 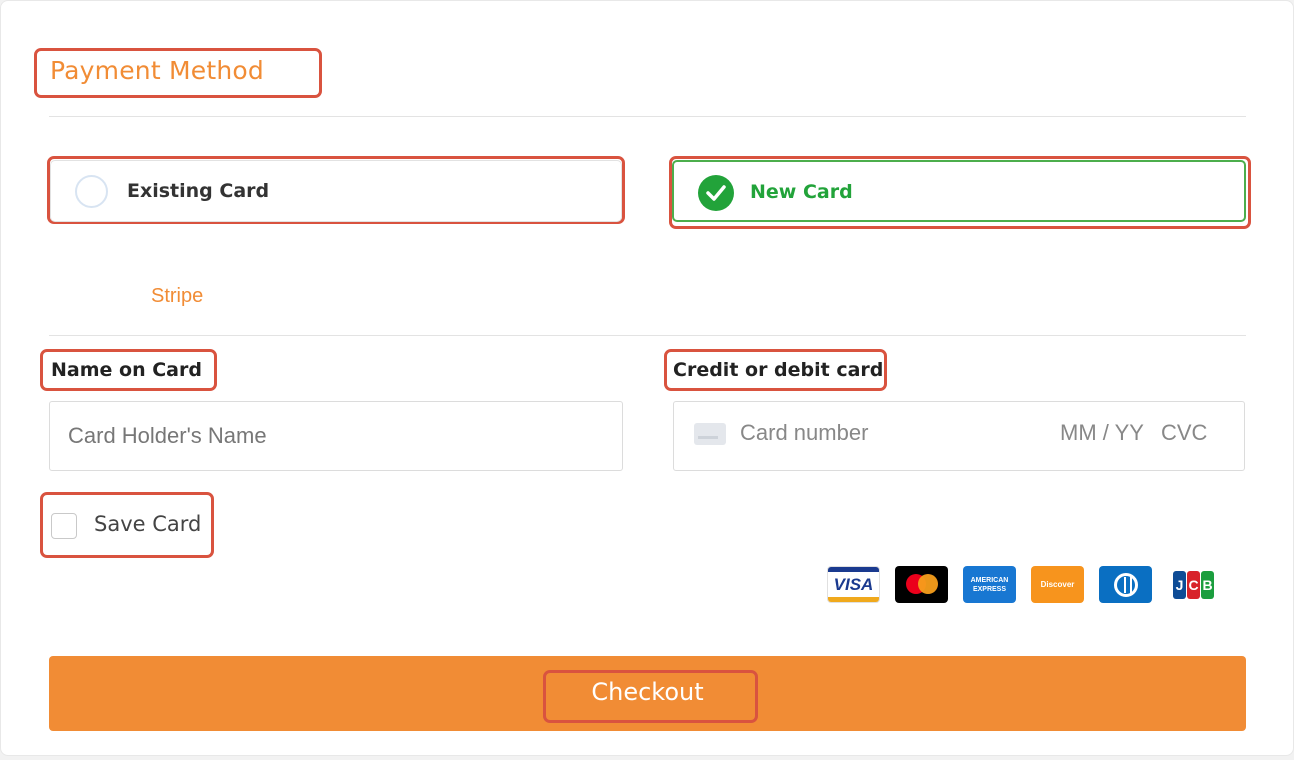 I want to click on cvc-field: CVC, so click(x=1184, y=433).